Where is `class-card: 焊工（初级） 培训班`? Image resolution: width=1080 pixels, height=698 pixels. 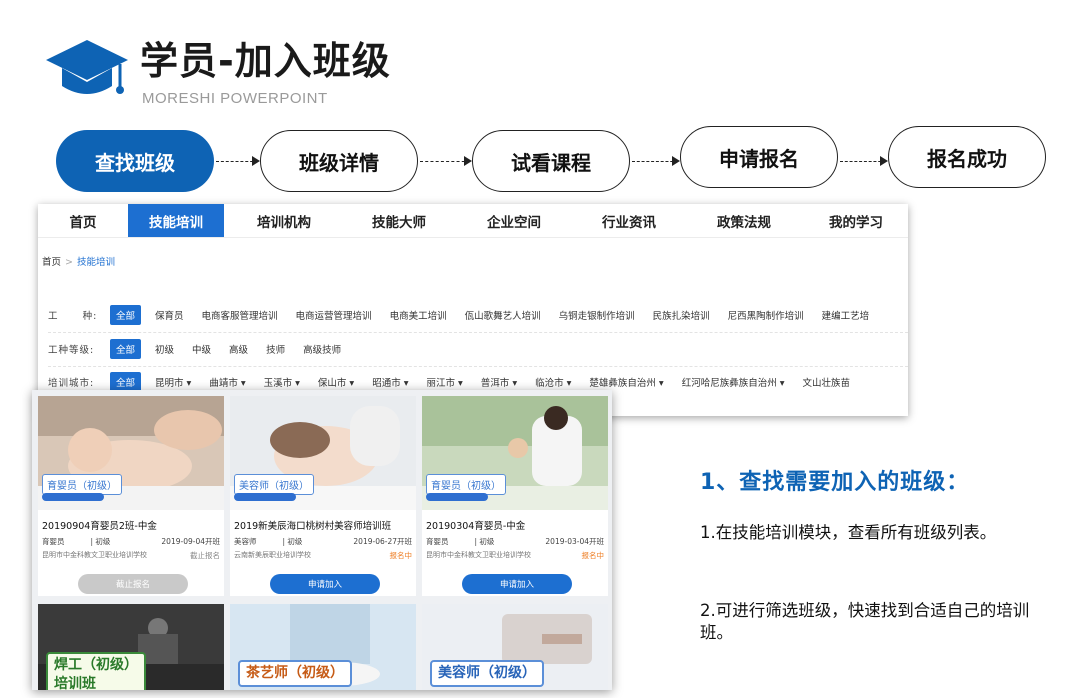 class-card: 焊工（初级） 培训班 is located at coordinates (131, 647).